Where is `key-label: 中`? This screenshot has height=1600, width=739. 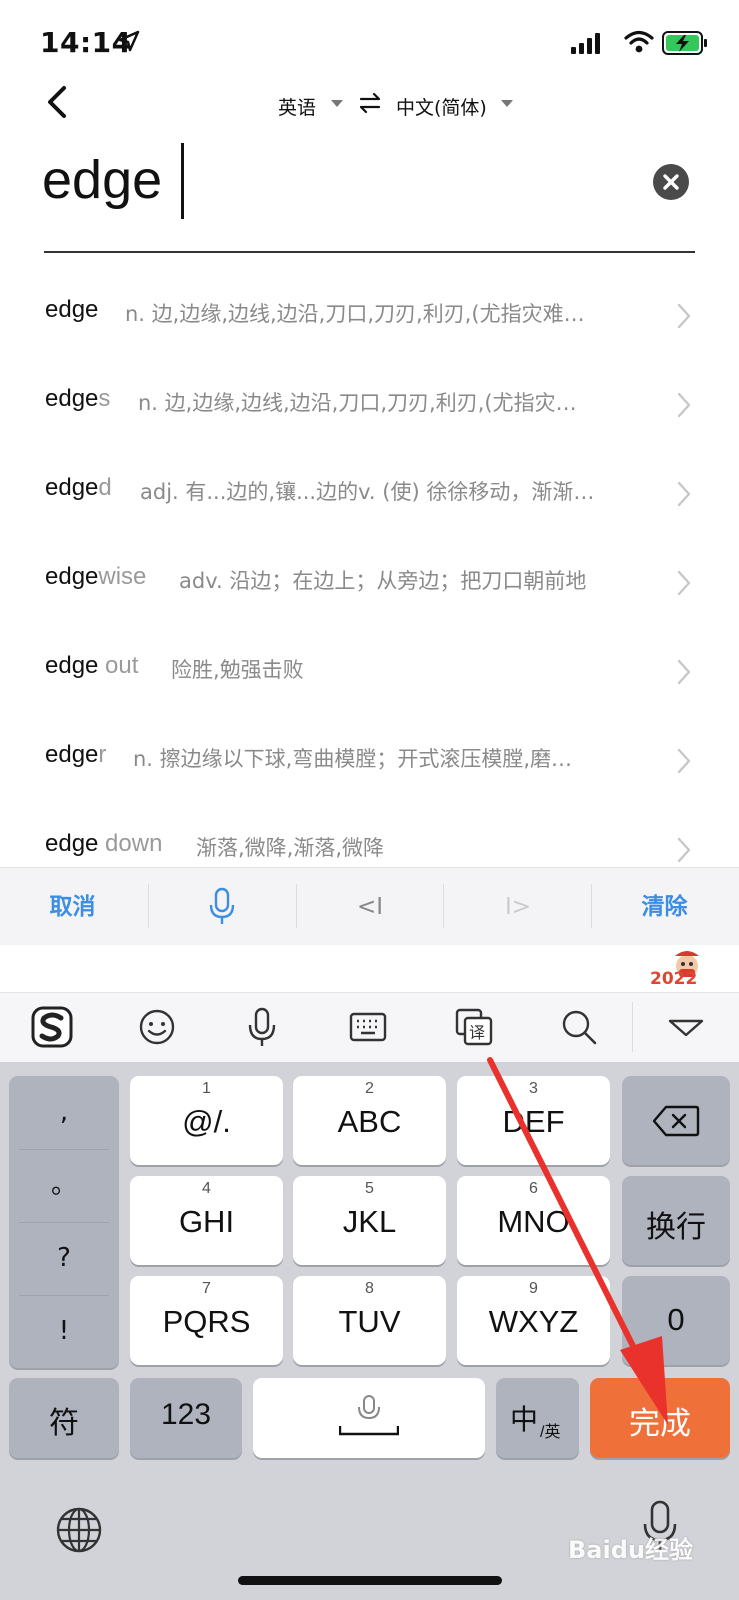
key-label: 中 is located at coordinates (524, 1419).